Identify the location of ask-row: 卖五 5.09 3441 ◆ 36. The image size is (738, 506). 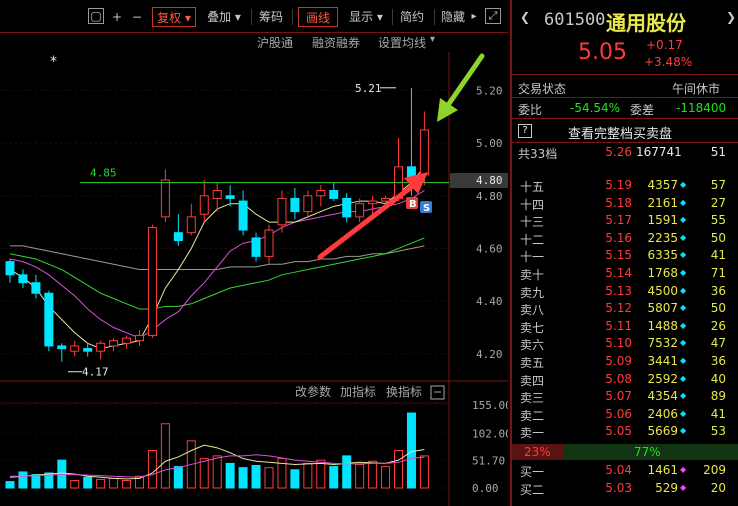
(625, 362).